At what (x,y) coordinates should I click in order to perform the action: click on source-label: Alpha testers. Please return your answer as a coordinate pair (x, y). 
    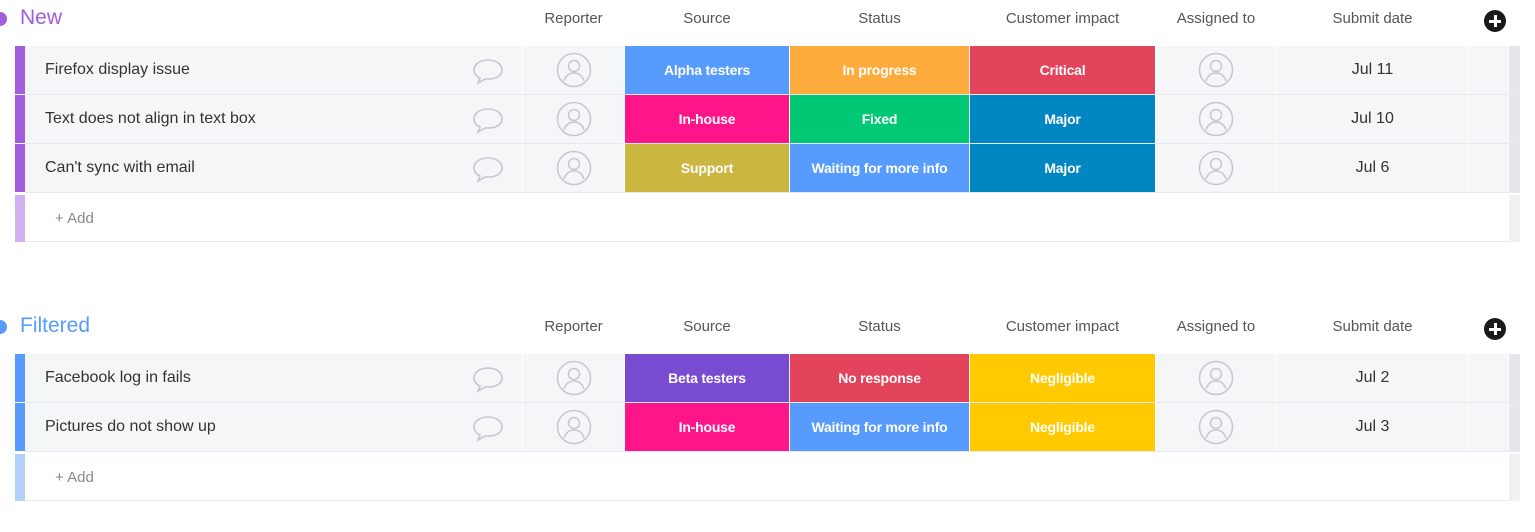
    Looking at the image, I should click on (707, 70).